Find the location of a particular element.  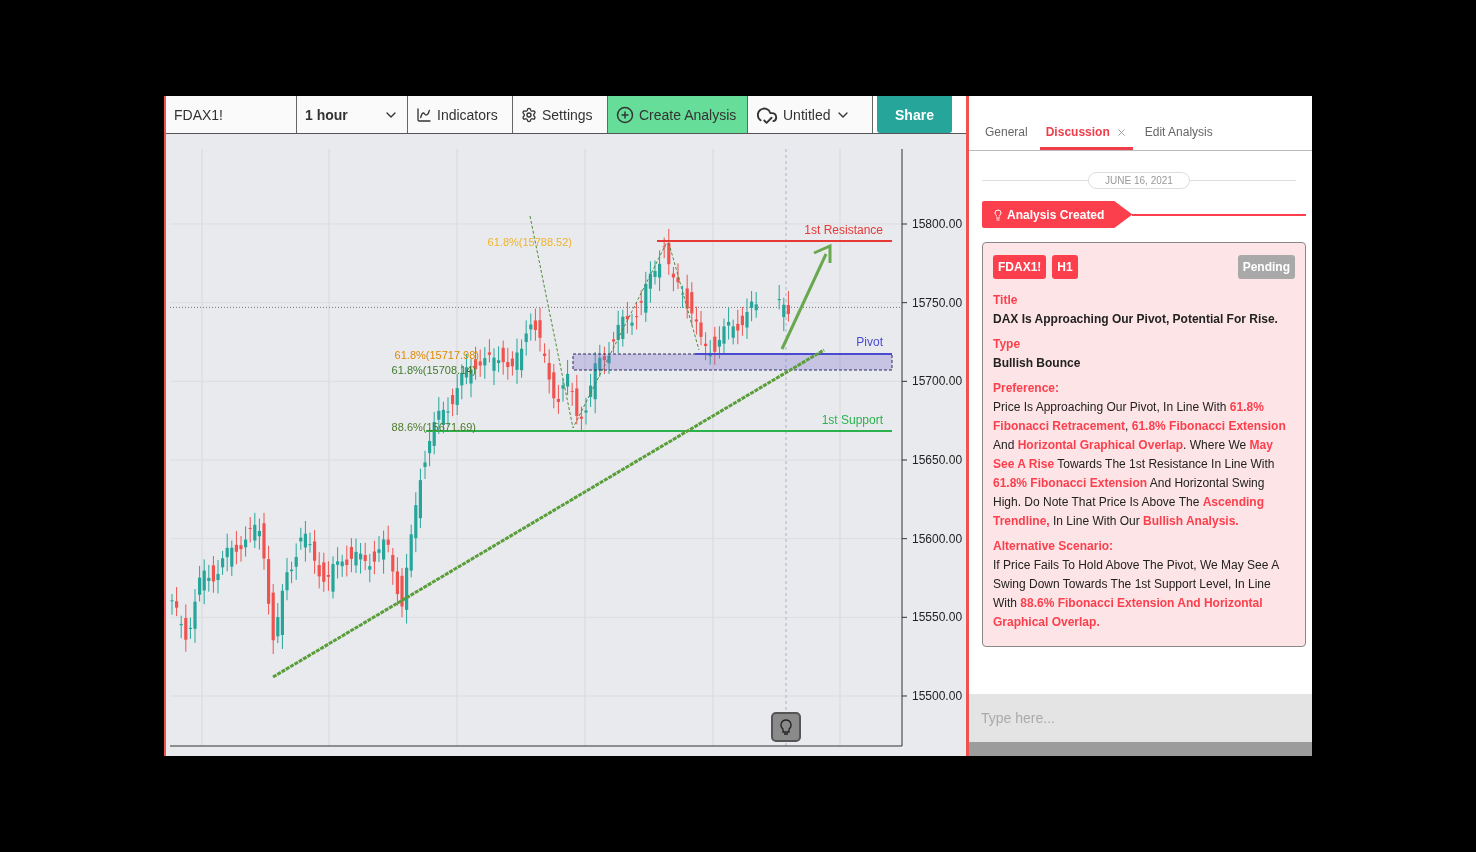

section-text: Price Is Approaching Our Pivot, In Line With 61.8% Fibonacci Retracement, 61.8% Fibonacci Extension And Horizontal Graphical Overlap. Where We May See A Rise Towards The 1st Resistance In Line With 61.8% Fibonacci Extension And Horizontal Swing High. Do Note That Price Is Above The Ascending Trendline, In Line With Our Bullish Analysis. is located at coordinates (1140, 464).